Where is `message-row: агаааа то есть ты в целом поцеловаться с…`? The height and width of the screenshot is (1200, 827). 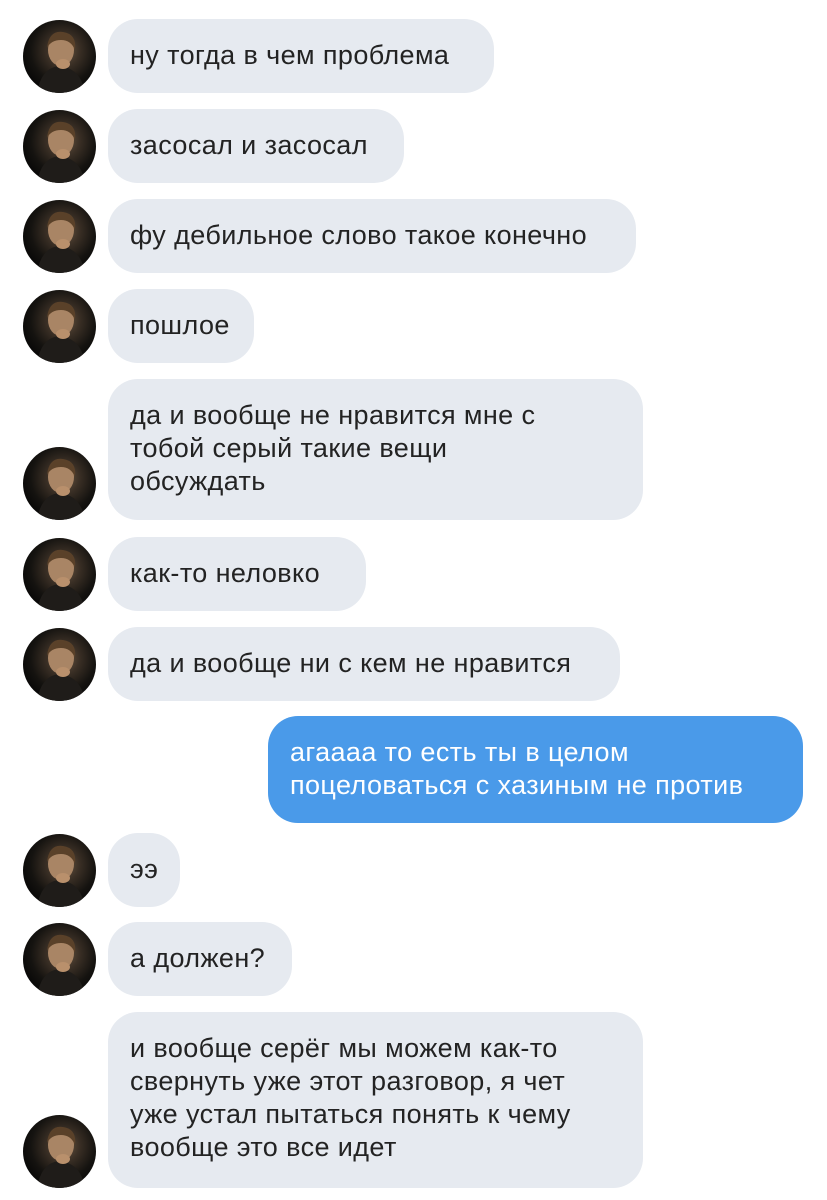
message-row: агаааа то есть ты в целом поцеловаться с… is located at coordinates (413, 769).